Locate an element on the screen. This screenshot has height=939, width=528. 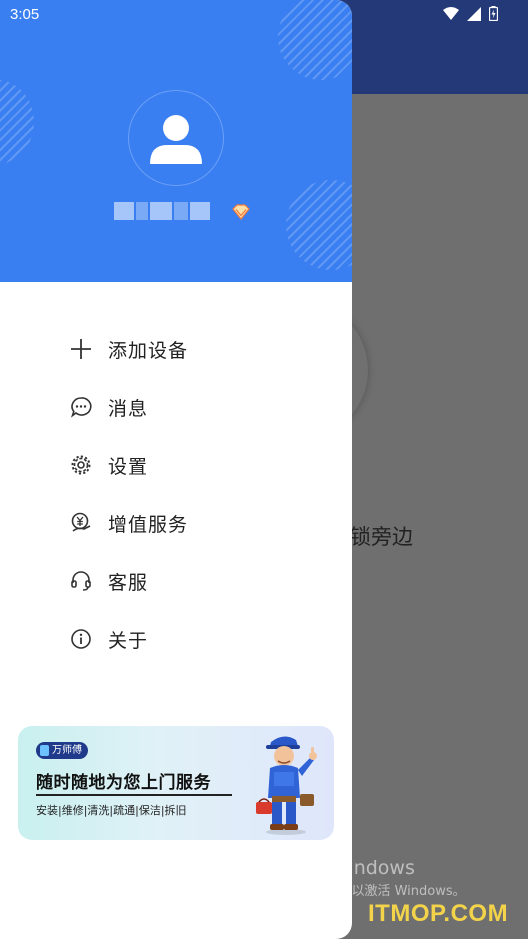
promo-banner: 万师傅 随时随地为您上门服务 安装|维修|清洗|疏通|保洁|拆旧 is located at coordinates (176, 783).